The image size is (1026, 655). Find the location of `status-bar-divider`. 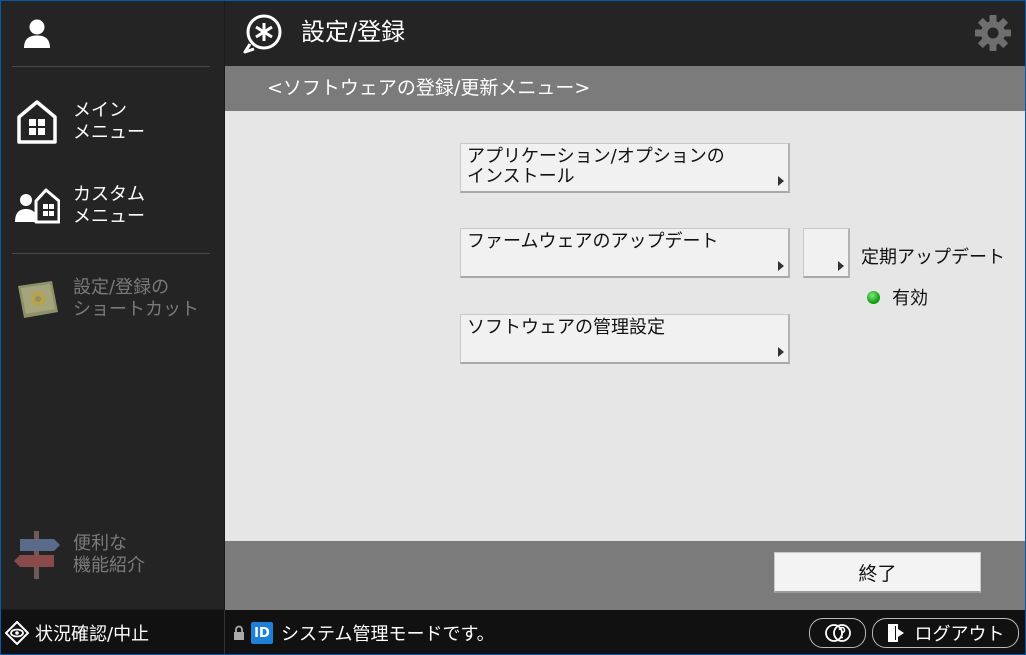

status-bar-divider is located at coordinates (224, 632).